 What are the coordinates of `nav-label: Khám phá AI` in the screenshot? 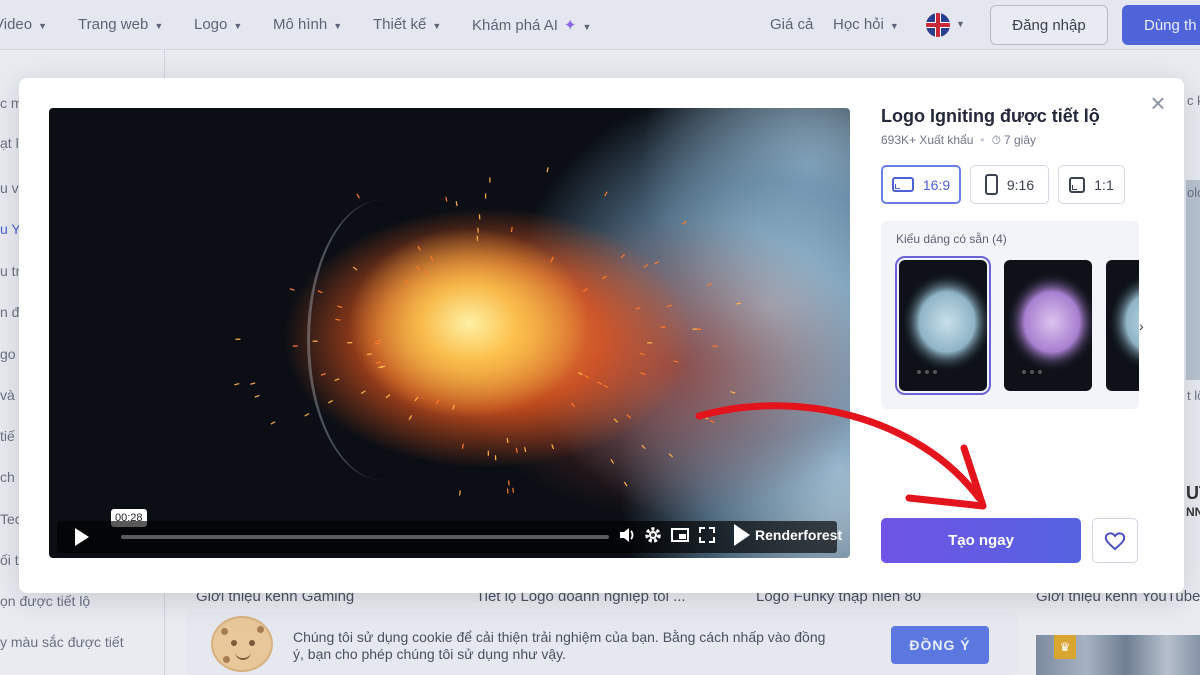 It's located at (515, 25).